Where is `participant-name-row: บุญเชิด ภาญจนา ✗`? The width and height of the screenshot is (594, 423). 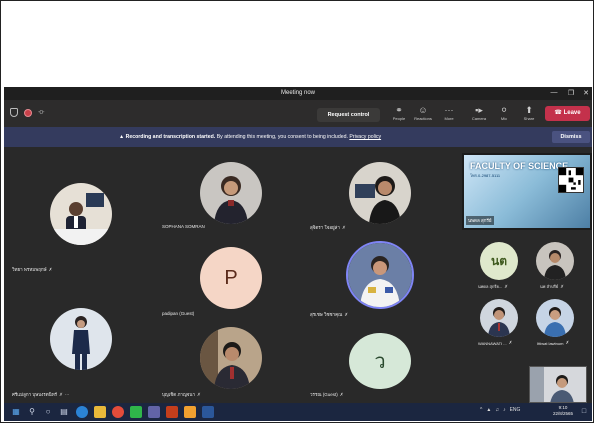 participant-name-row: บุญเชิด ภาญจนา ✗ is located at coordinates (181, 394).